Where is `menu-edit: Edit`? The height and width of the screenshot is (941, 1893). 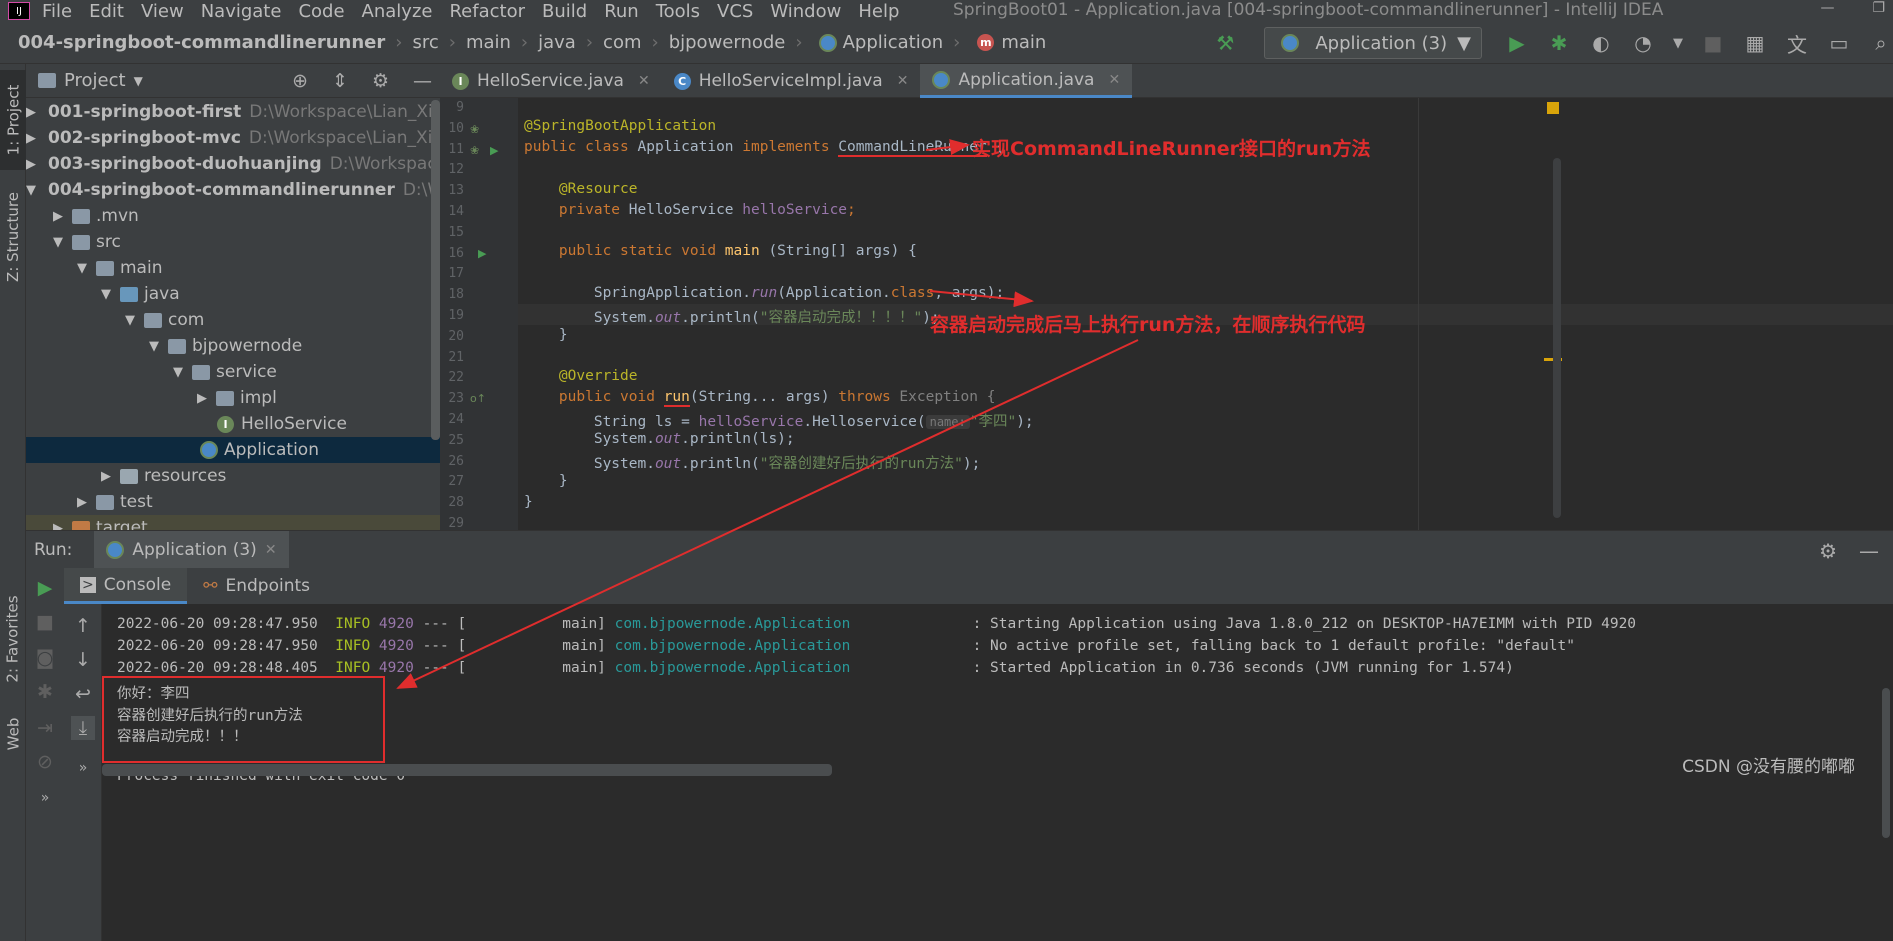 menu-edit: Edit is located at coordinates (106, 11).